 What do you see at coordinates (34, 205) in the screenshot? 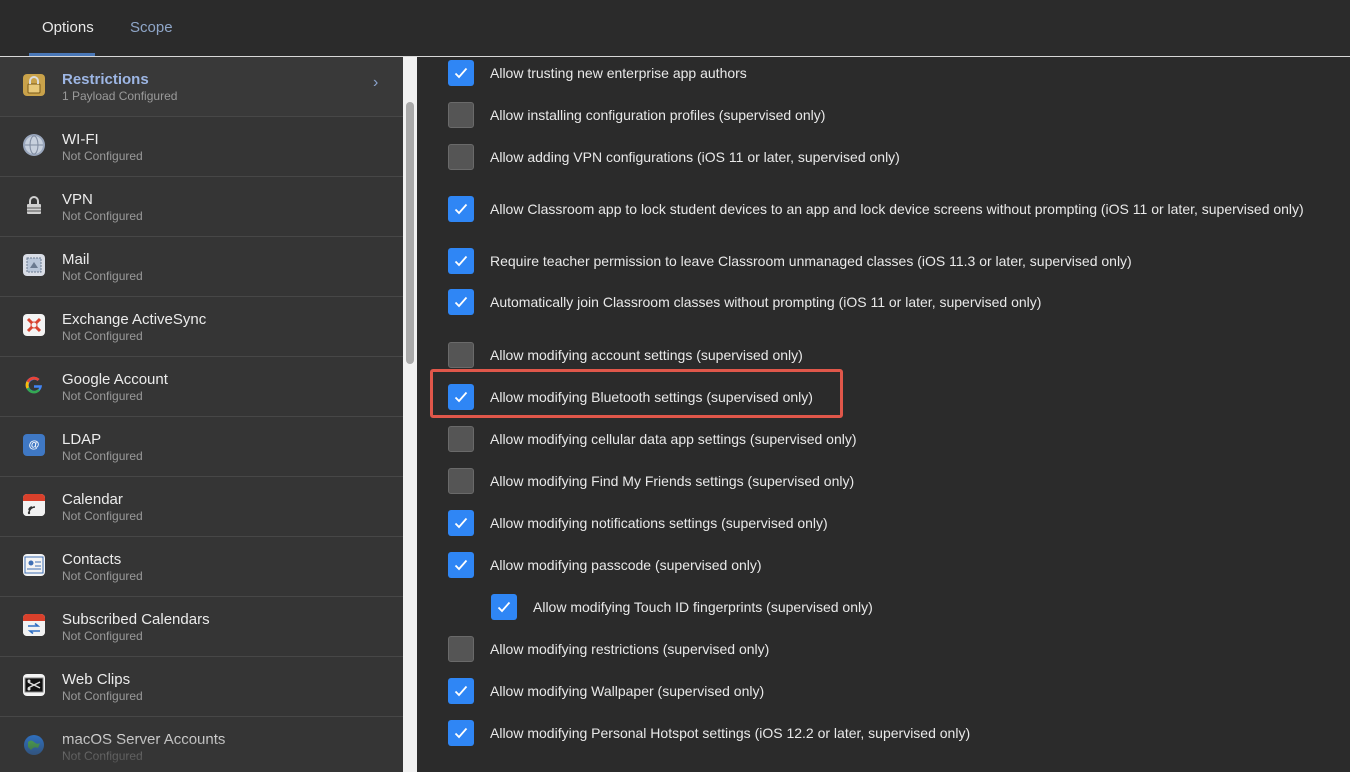
I see `vpn-lock-icon` at bounding box center [34, 205].